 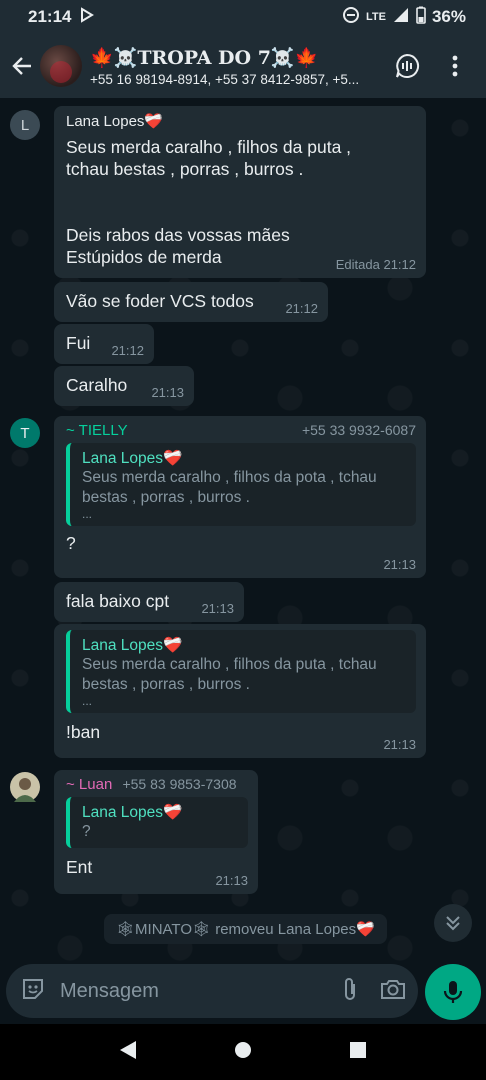 What do you see at coordinates (358, 430) in the screenshot?
I see `sender-phone: +55 33 9932-6087` at bounding box center [358, 430].